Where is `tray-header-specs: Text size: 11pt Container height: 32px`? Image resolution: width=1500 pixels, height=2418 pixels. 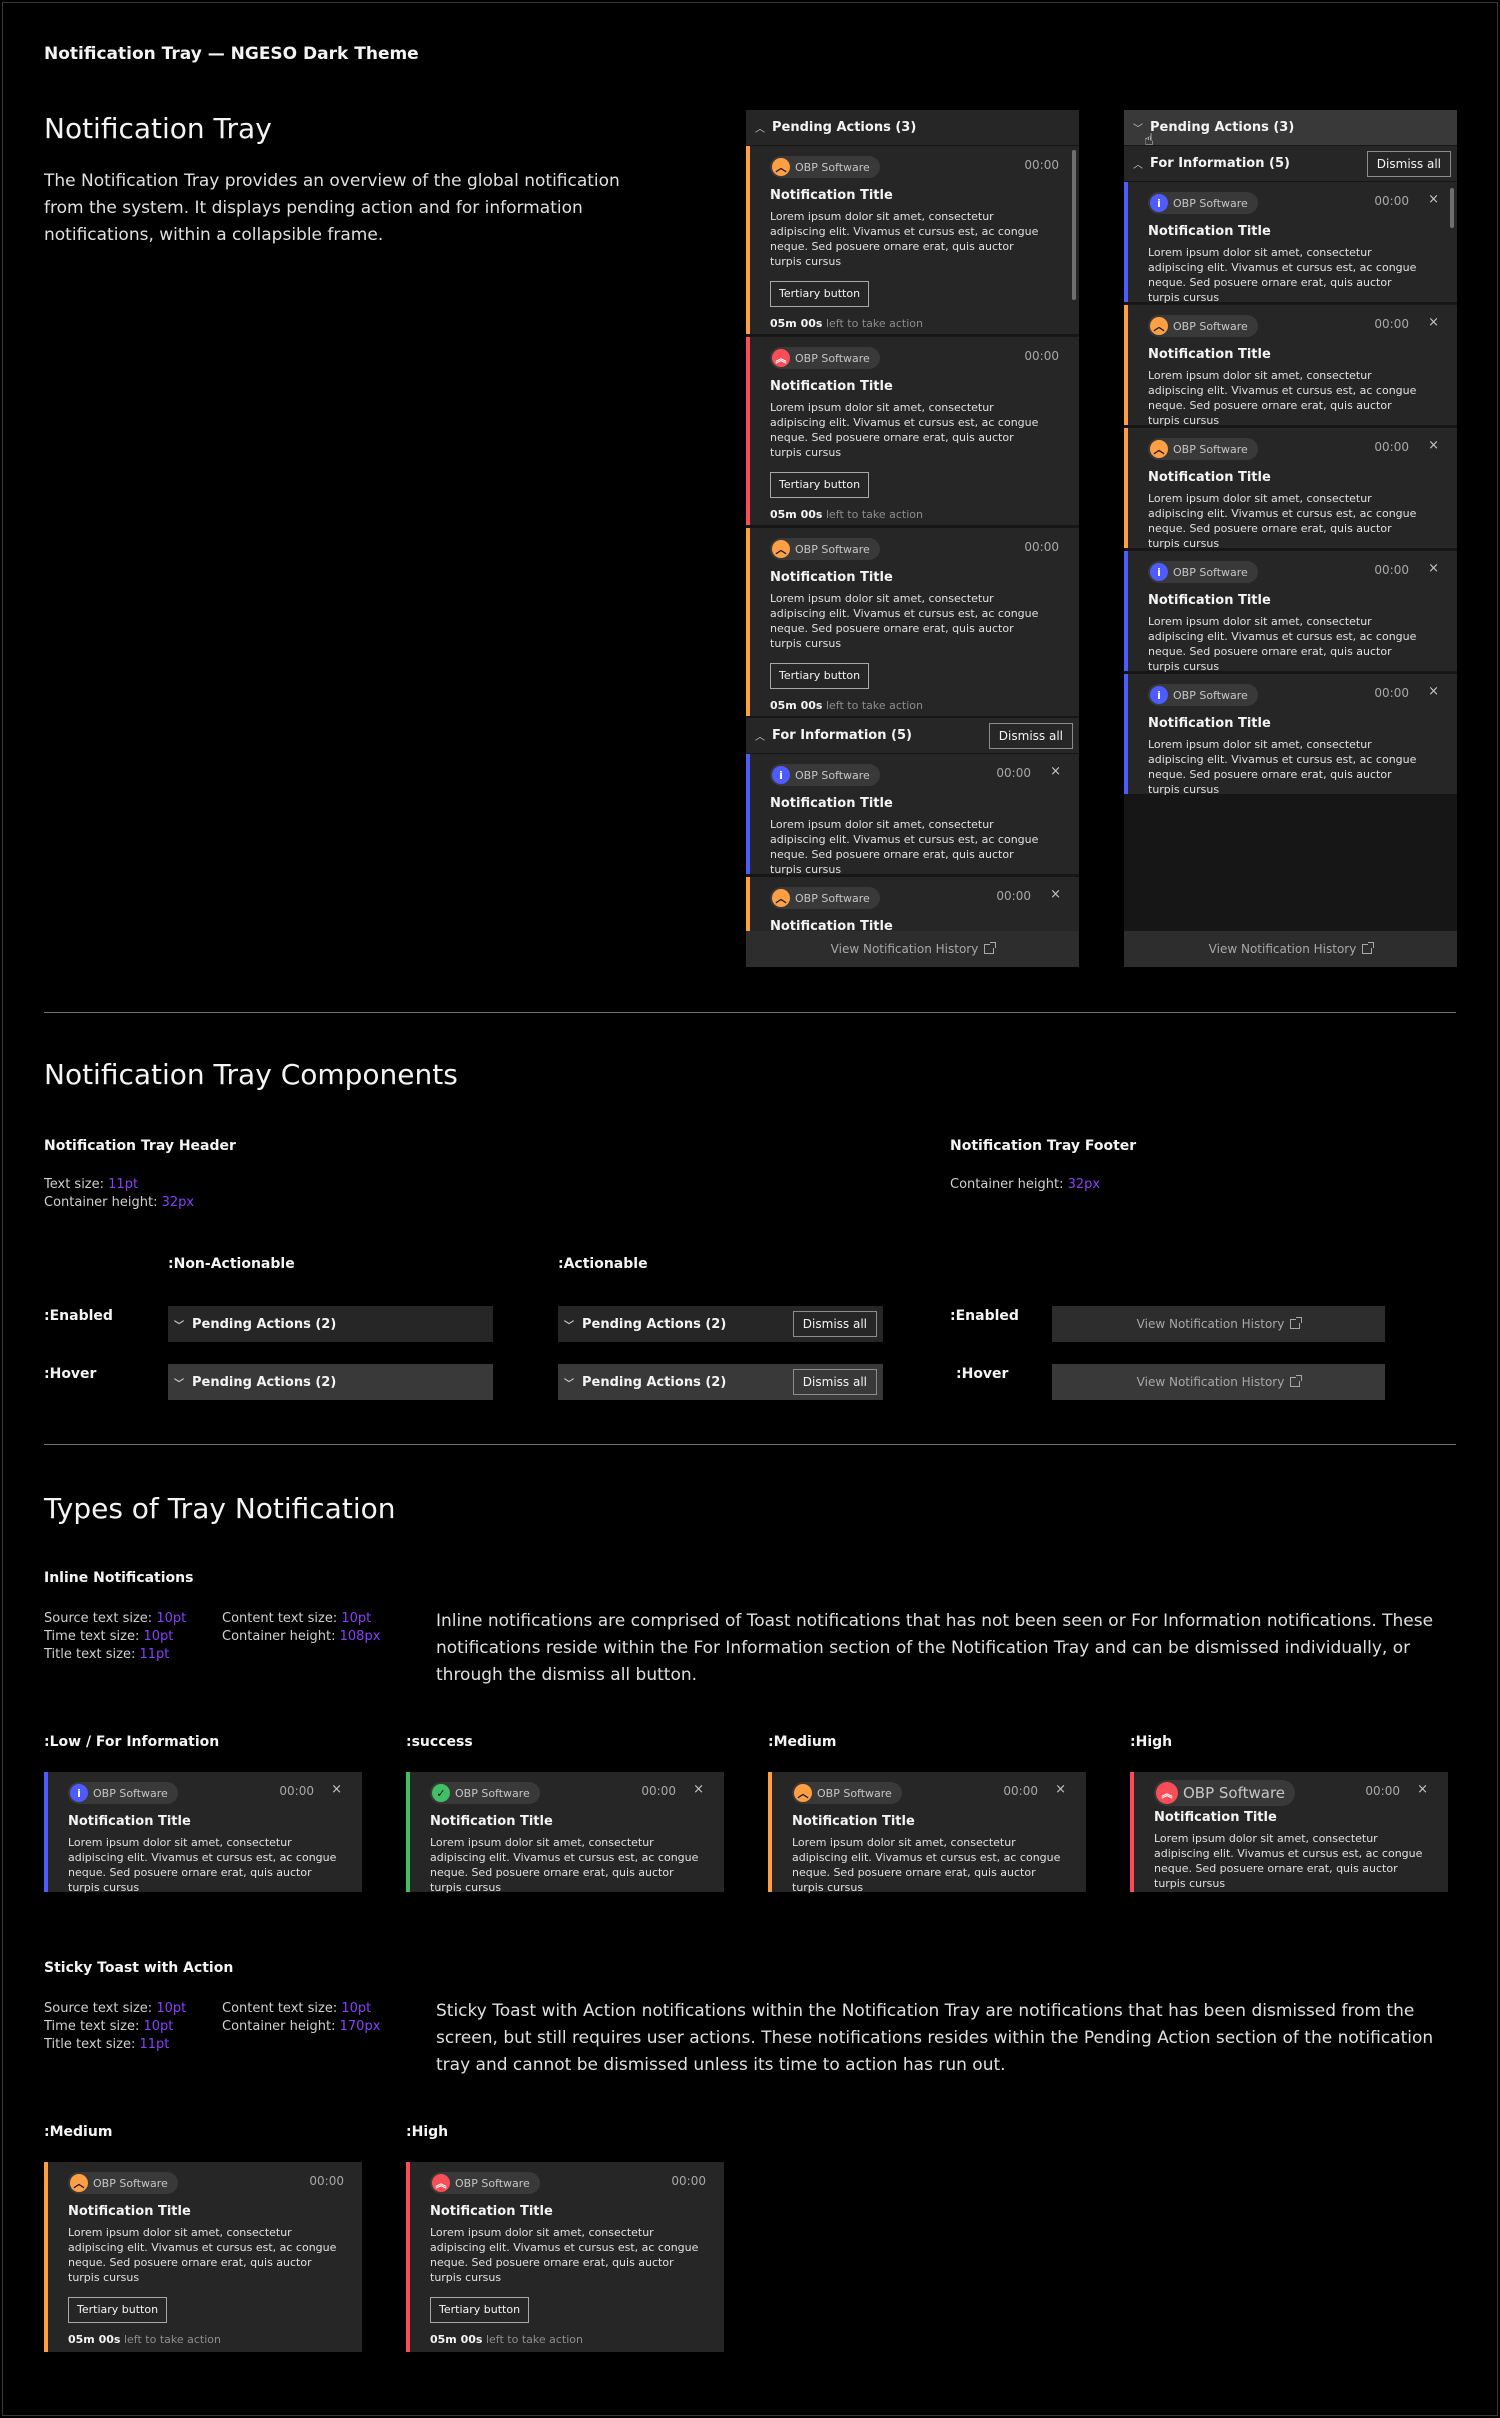
tray-header-specs: Text size: 11pt Container height: 32px is located at coordinates (119, 1194).